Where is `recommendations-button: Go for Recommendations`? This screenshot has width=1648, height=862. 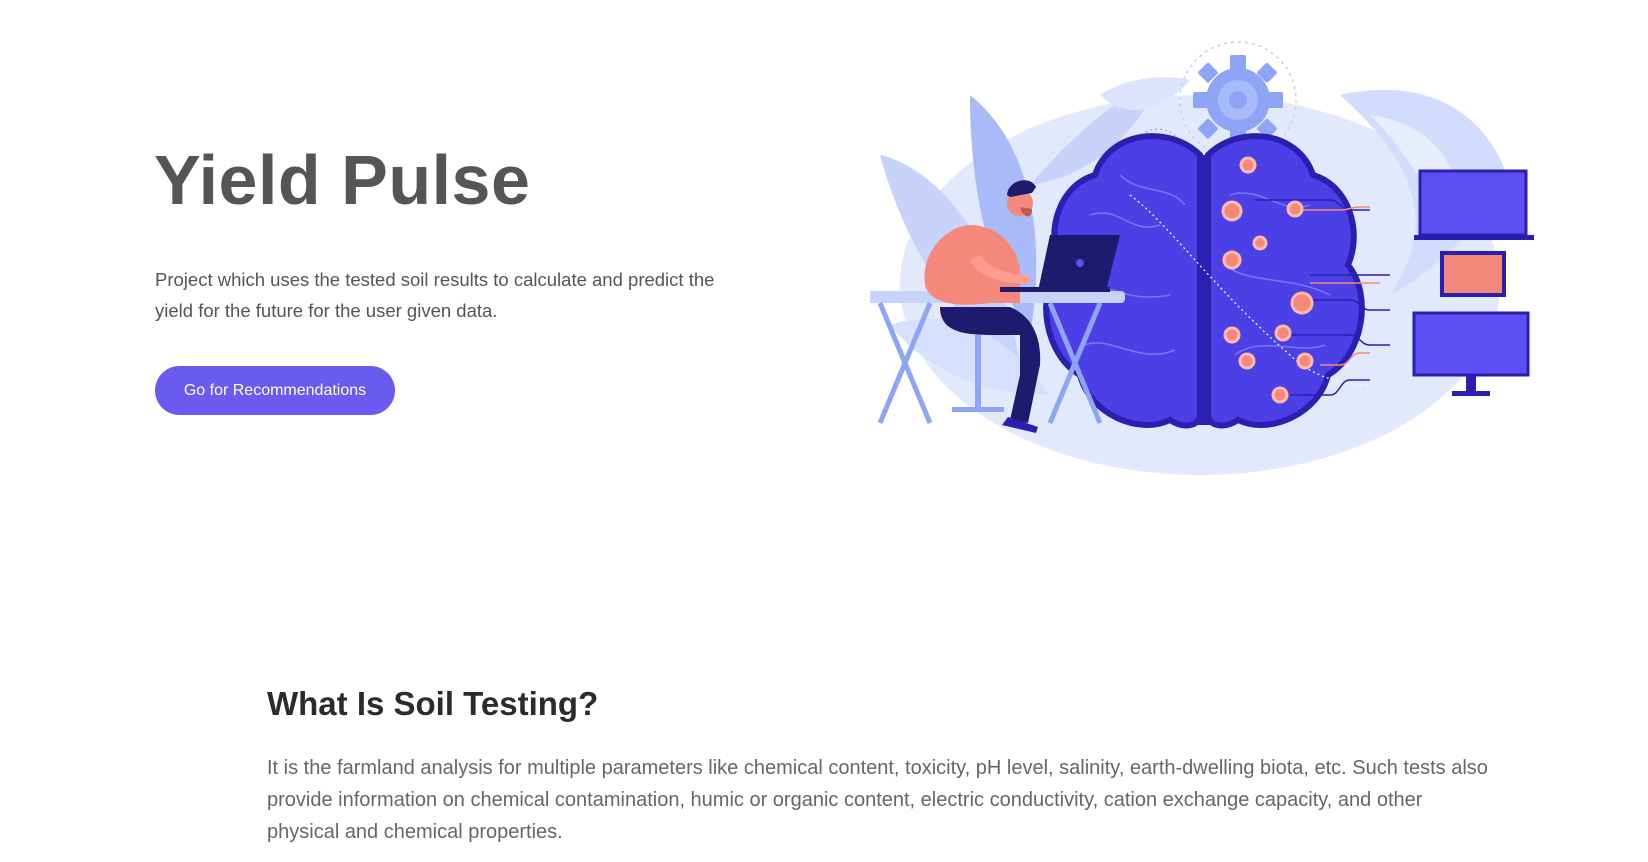 recommendations-button: Go for Recommendations is located at coordinates (275, 390).